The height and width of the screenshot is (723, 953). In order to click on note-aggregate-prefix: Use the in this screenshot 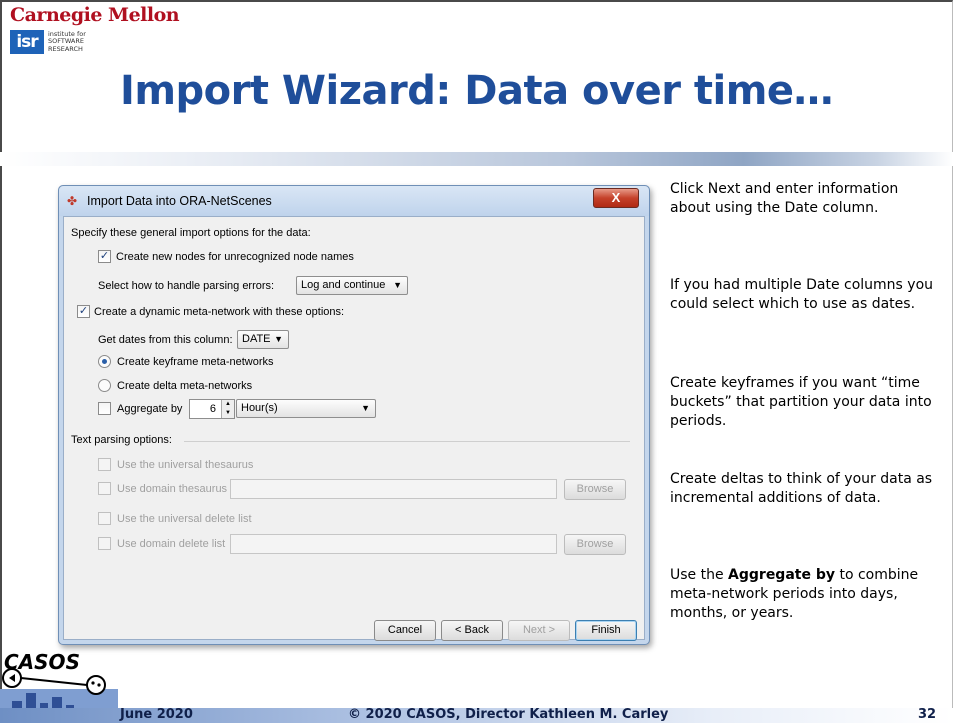, I will do `click(699, 575)`.